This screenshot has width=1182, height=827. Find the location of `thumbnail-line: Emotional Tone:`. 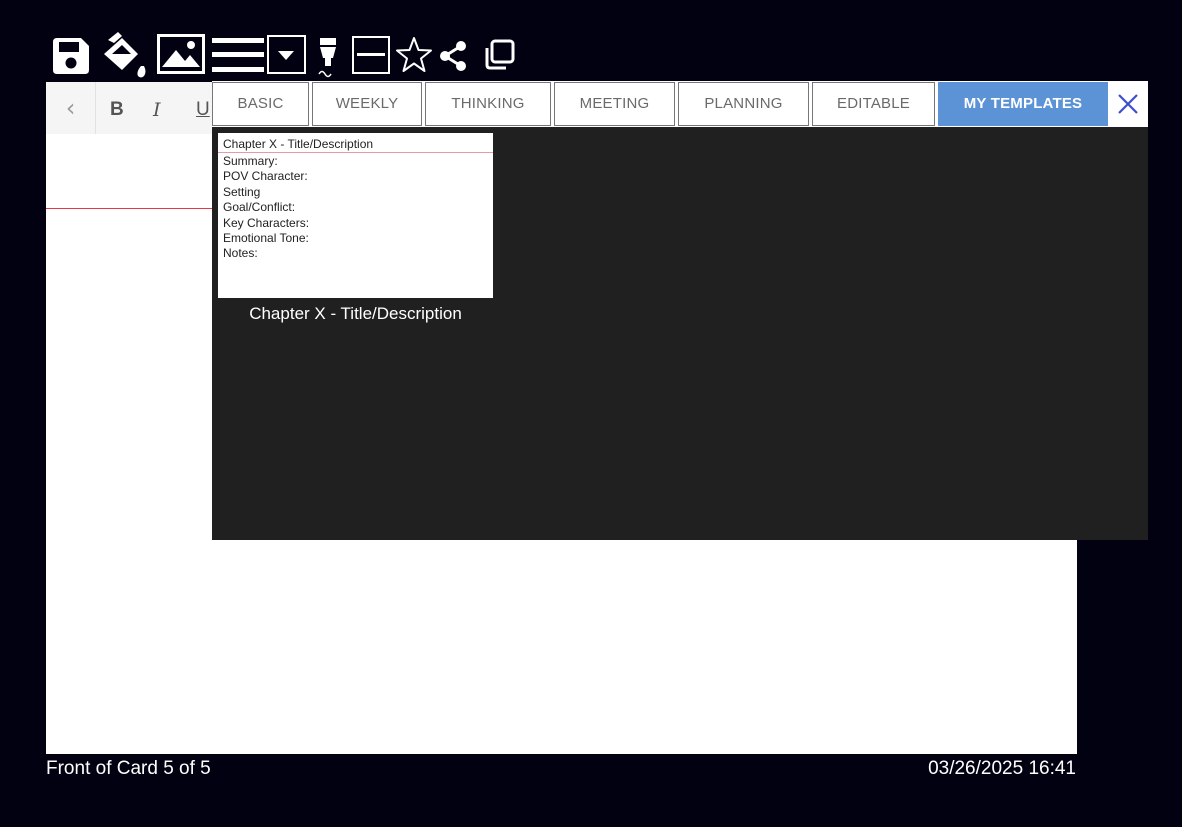

thumbnail-line: Emotional Tone: is located at coordinates (266, 238).